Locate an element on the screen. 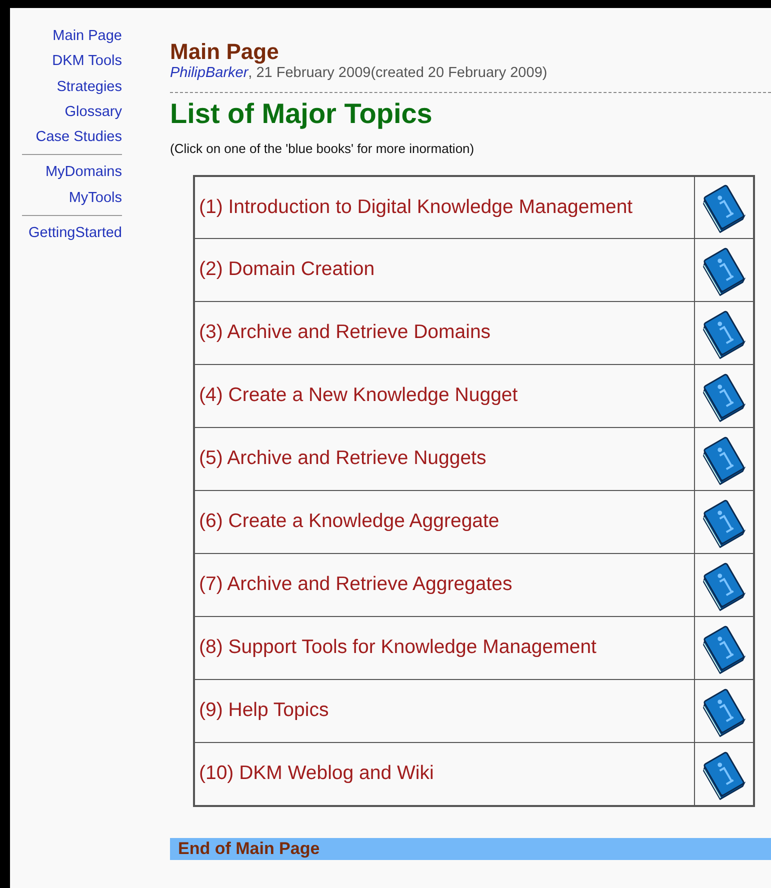 This screenshot has width=771, height=888. topic-link: (7) Archive and Retrieve Aggregates is located at coordinates (444, 585).